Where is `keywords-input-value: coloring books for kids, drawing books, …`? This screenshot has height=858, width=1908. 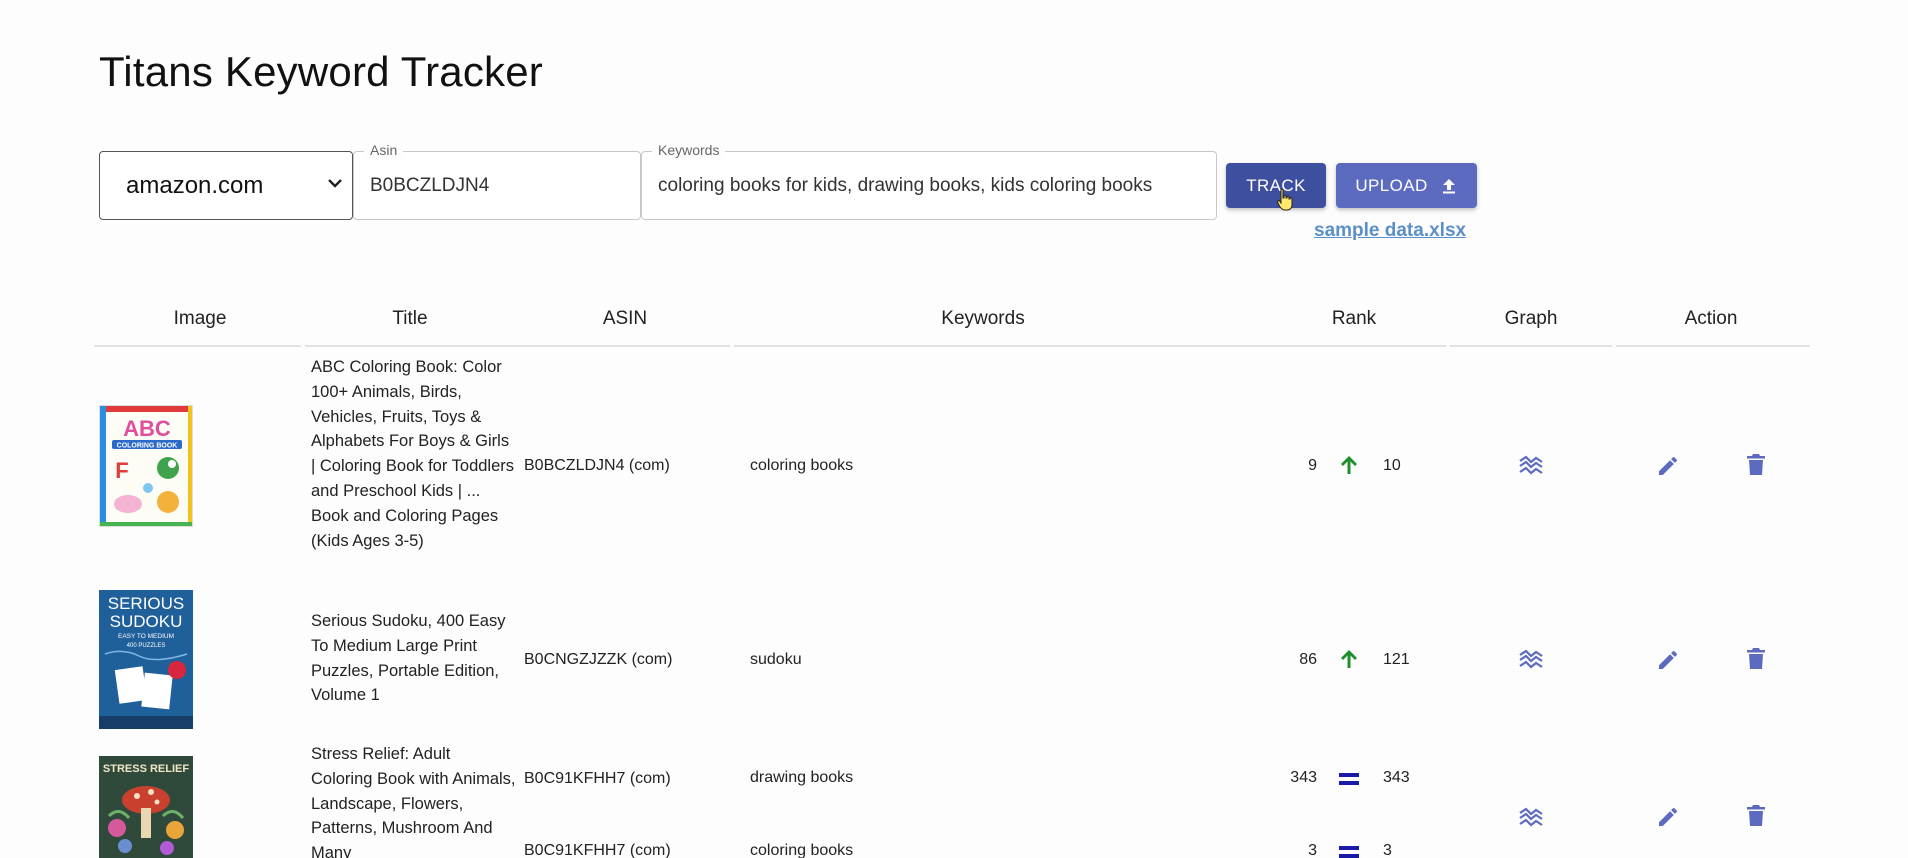
keywords-input-value: coloring books for kids, drawing books, … is located at coordinates (905, 186).